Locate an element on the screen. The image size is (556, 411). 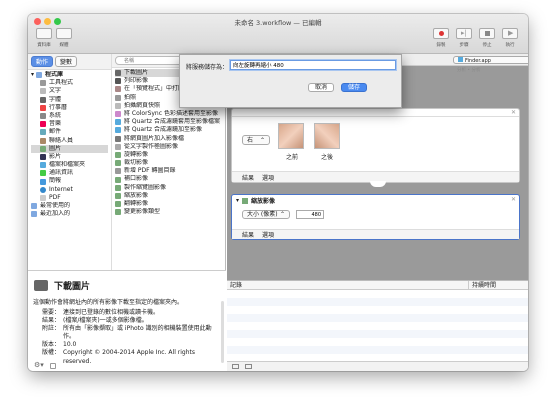
run-icon: ▶ is located at coordinates (511, 33).